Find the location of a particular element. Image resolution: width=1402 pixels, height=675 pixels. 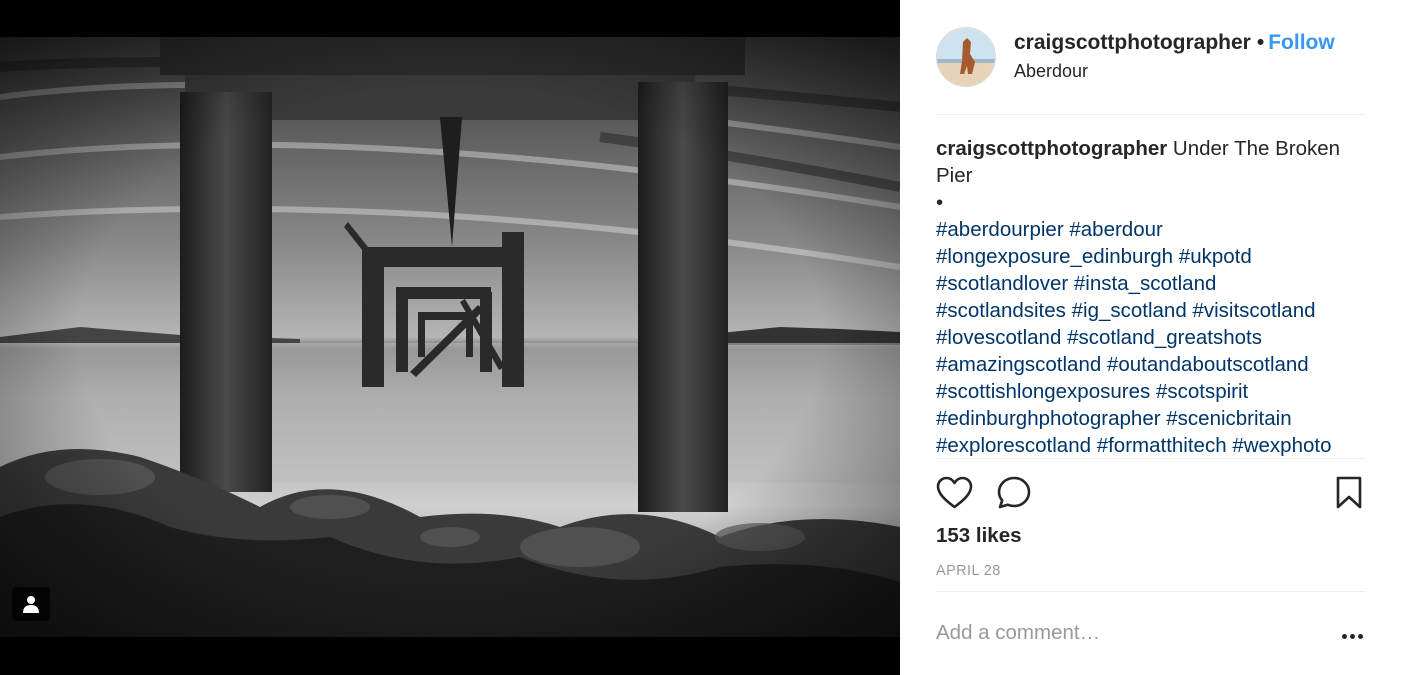

like-count: 153 likes is located at coordinates (979, 536).